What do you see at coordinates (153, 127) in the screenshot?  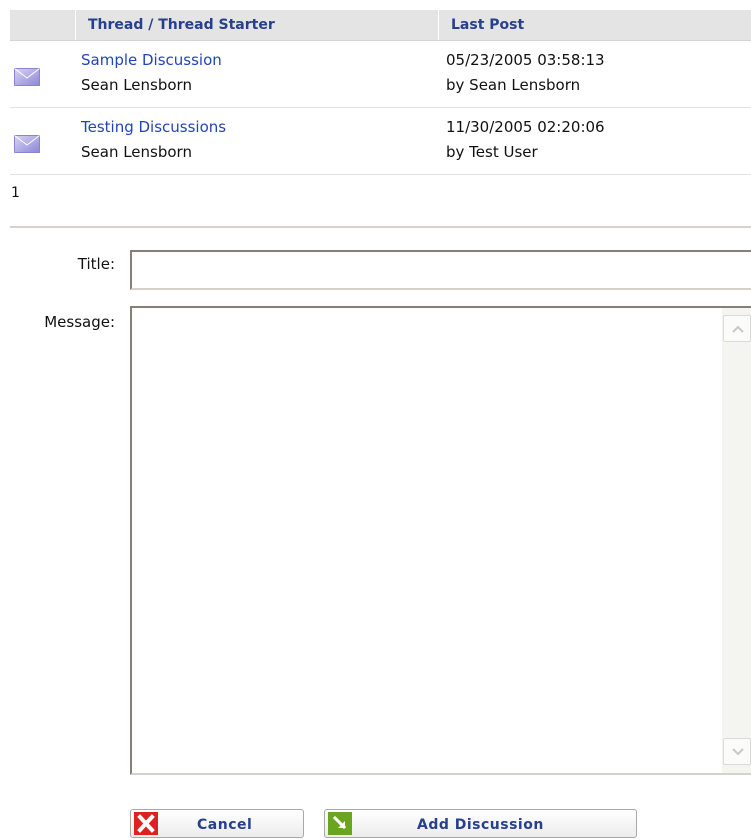 I see `thread-title-link: Testing Discussions` at bounding box center [153, 127].